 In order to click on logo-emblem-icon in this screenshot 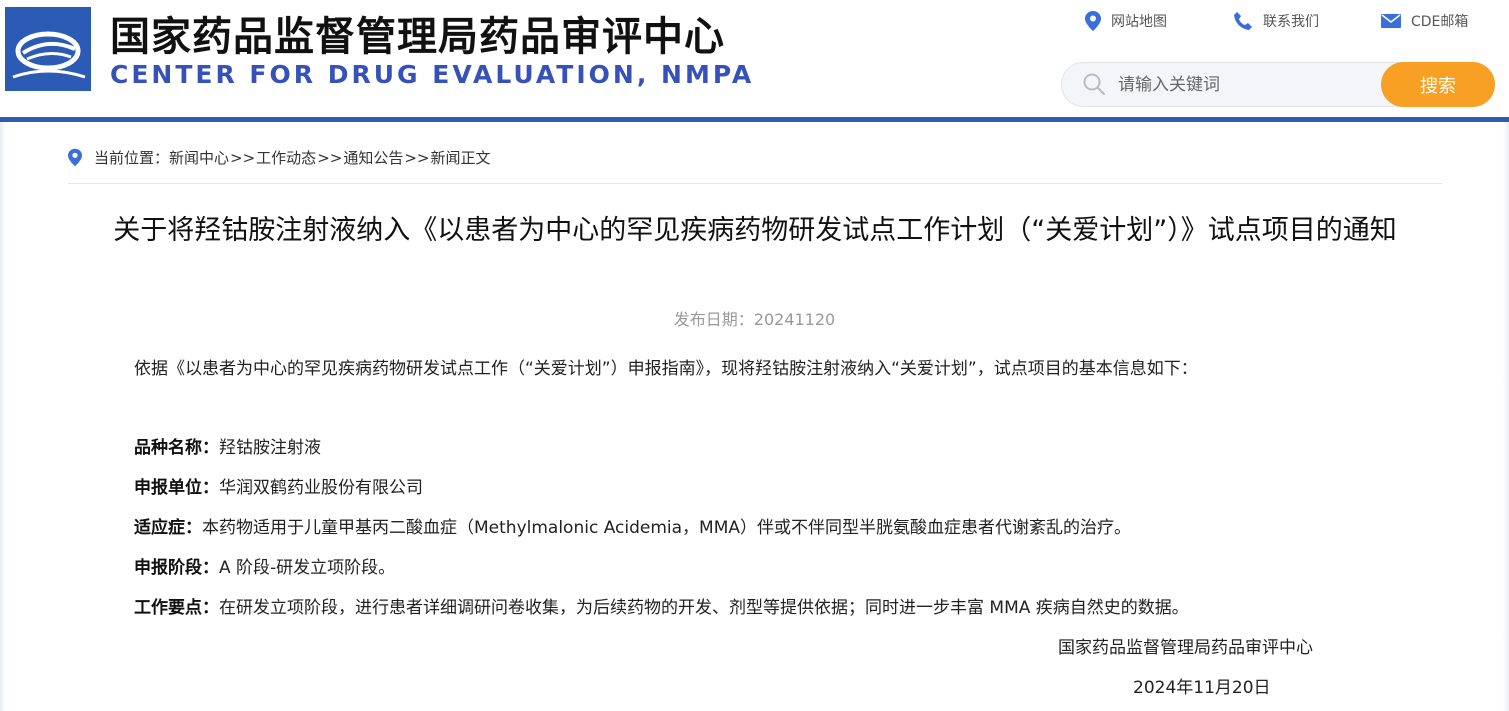, I will do `click(49, 55)`.